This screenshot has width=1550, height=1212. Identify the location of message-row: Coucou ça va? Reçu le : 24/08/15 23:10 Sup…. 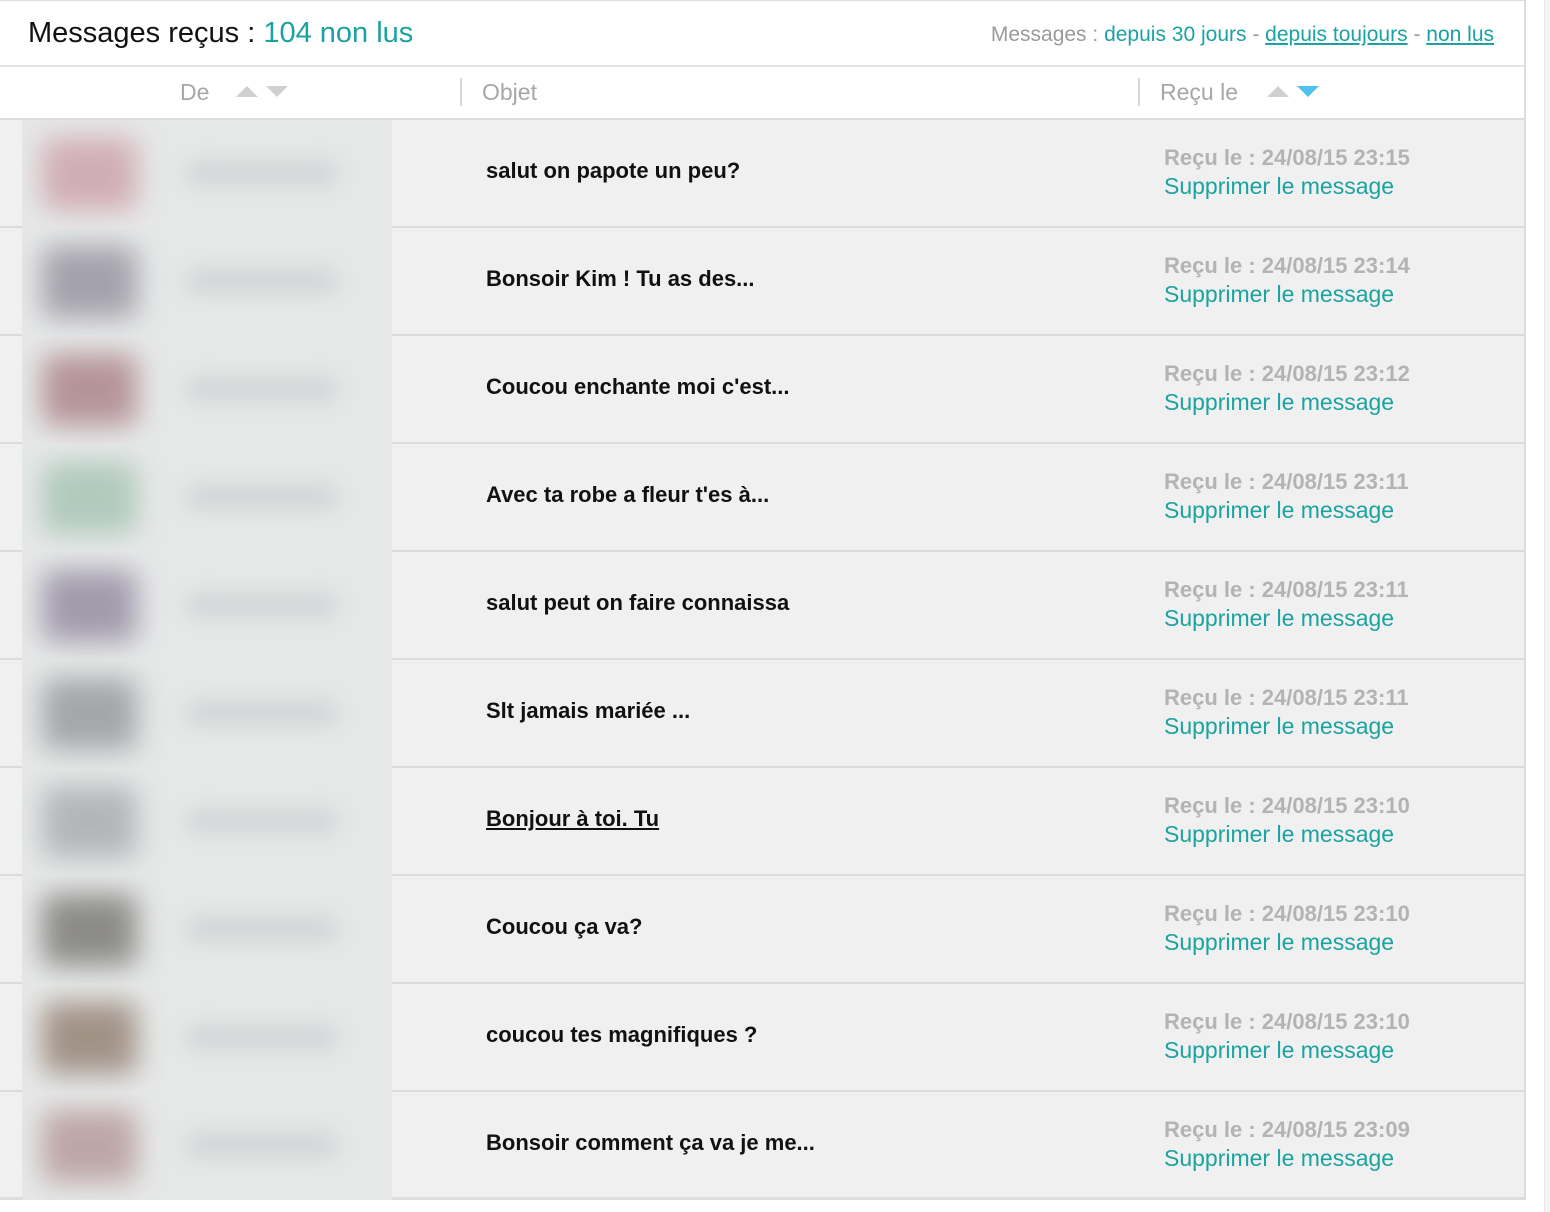
(762, 930).